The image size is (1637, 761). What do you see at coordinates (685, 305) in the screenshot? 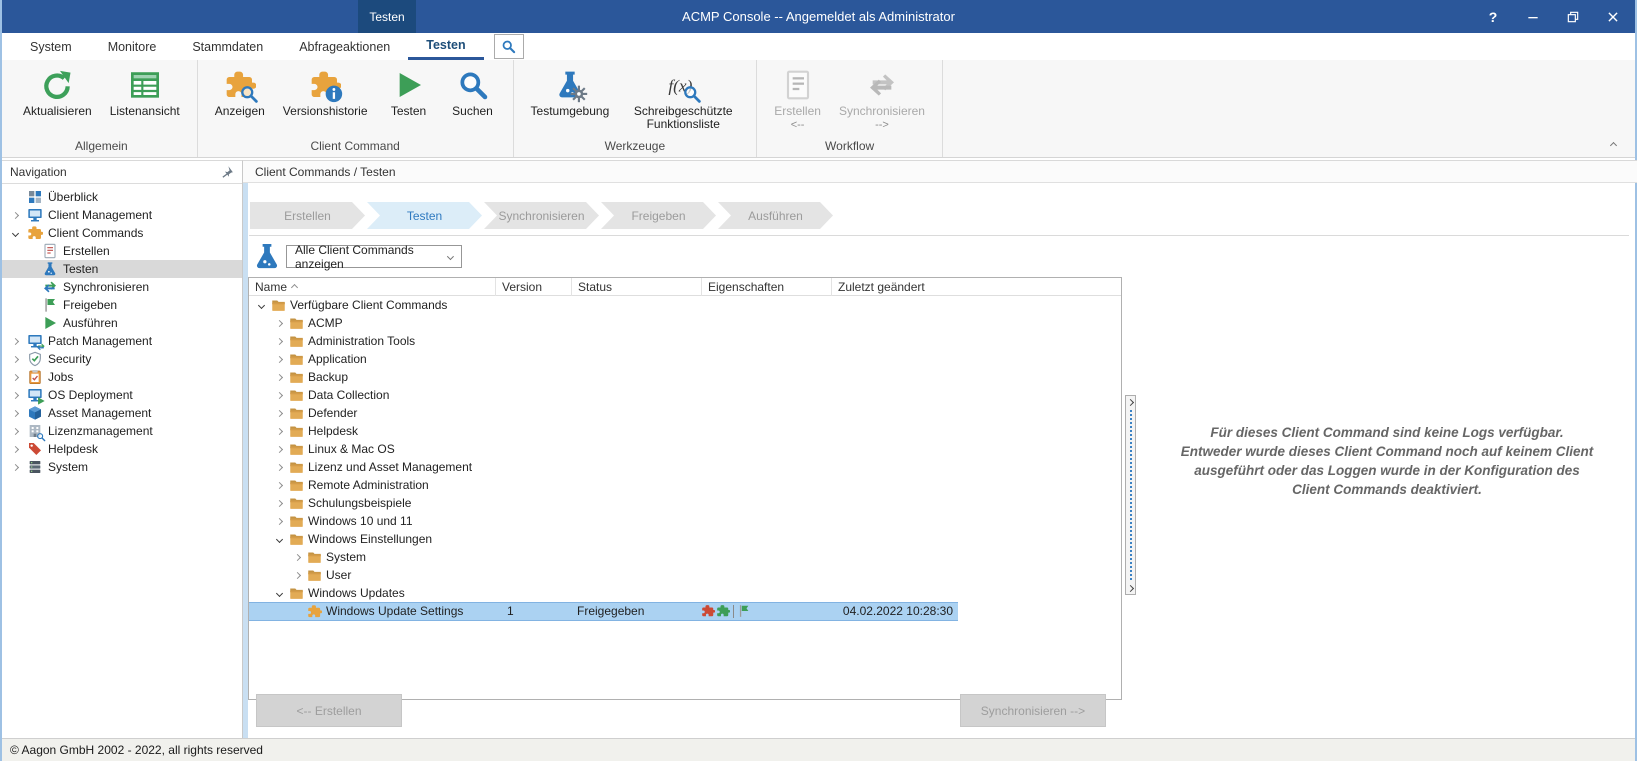
I see `table-row-verf-gbare-client-commands: Verfügbare Client Commands` at bounding box center [685, 305].